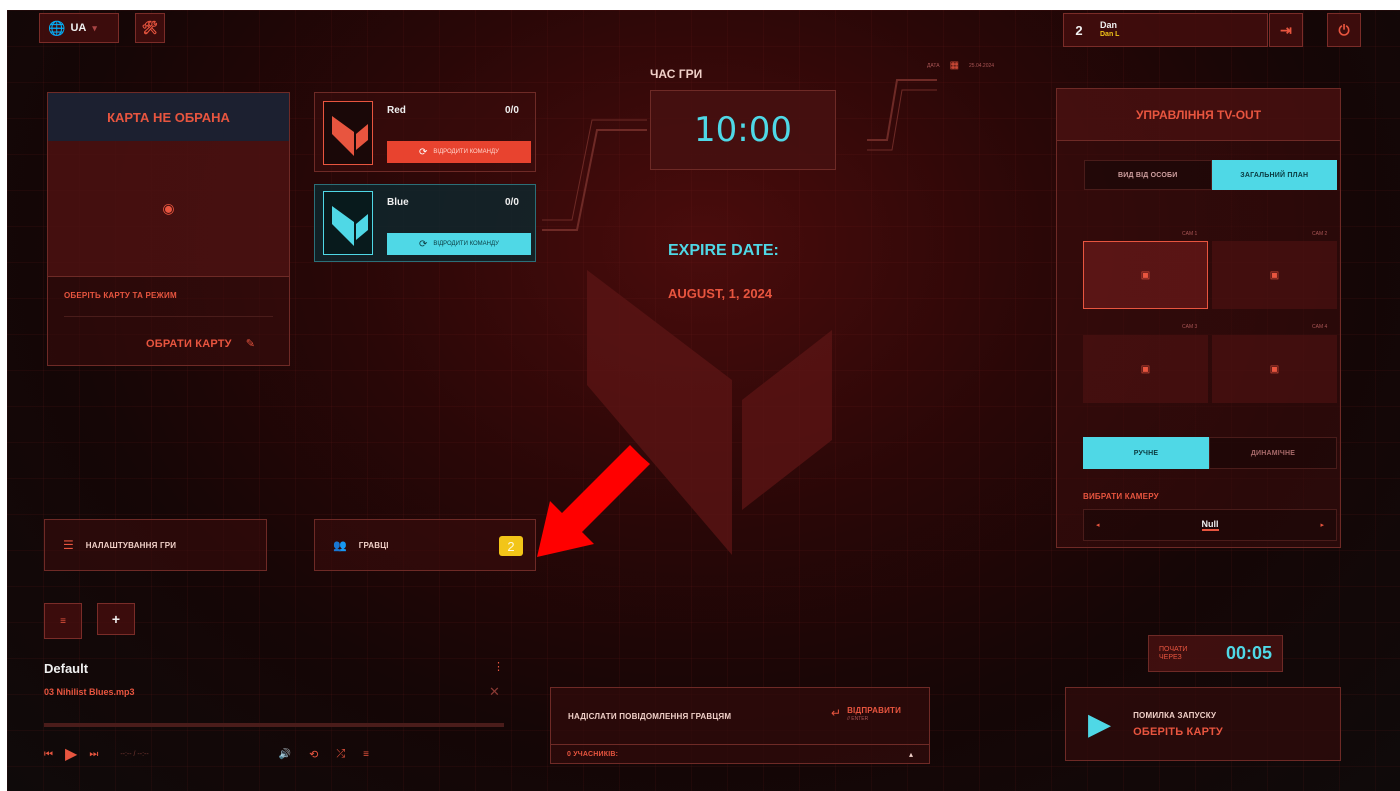  Describe the element at coordinates (68, 545) in the screenshot. I see `sliders-icon: ☰` at that location.